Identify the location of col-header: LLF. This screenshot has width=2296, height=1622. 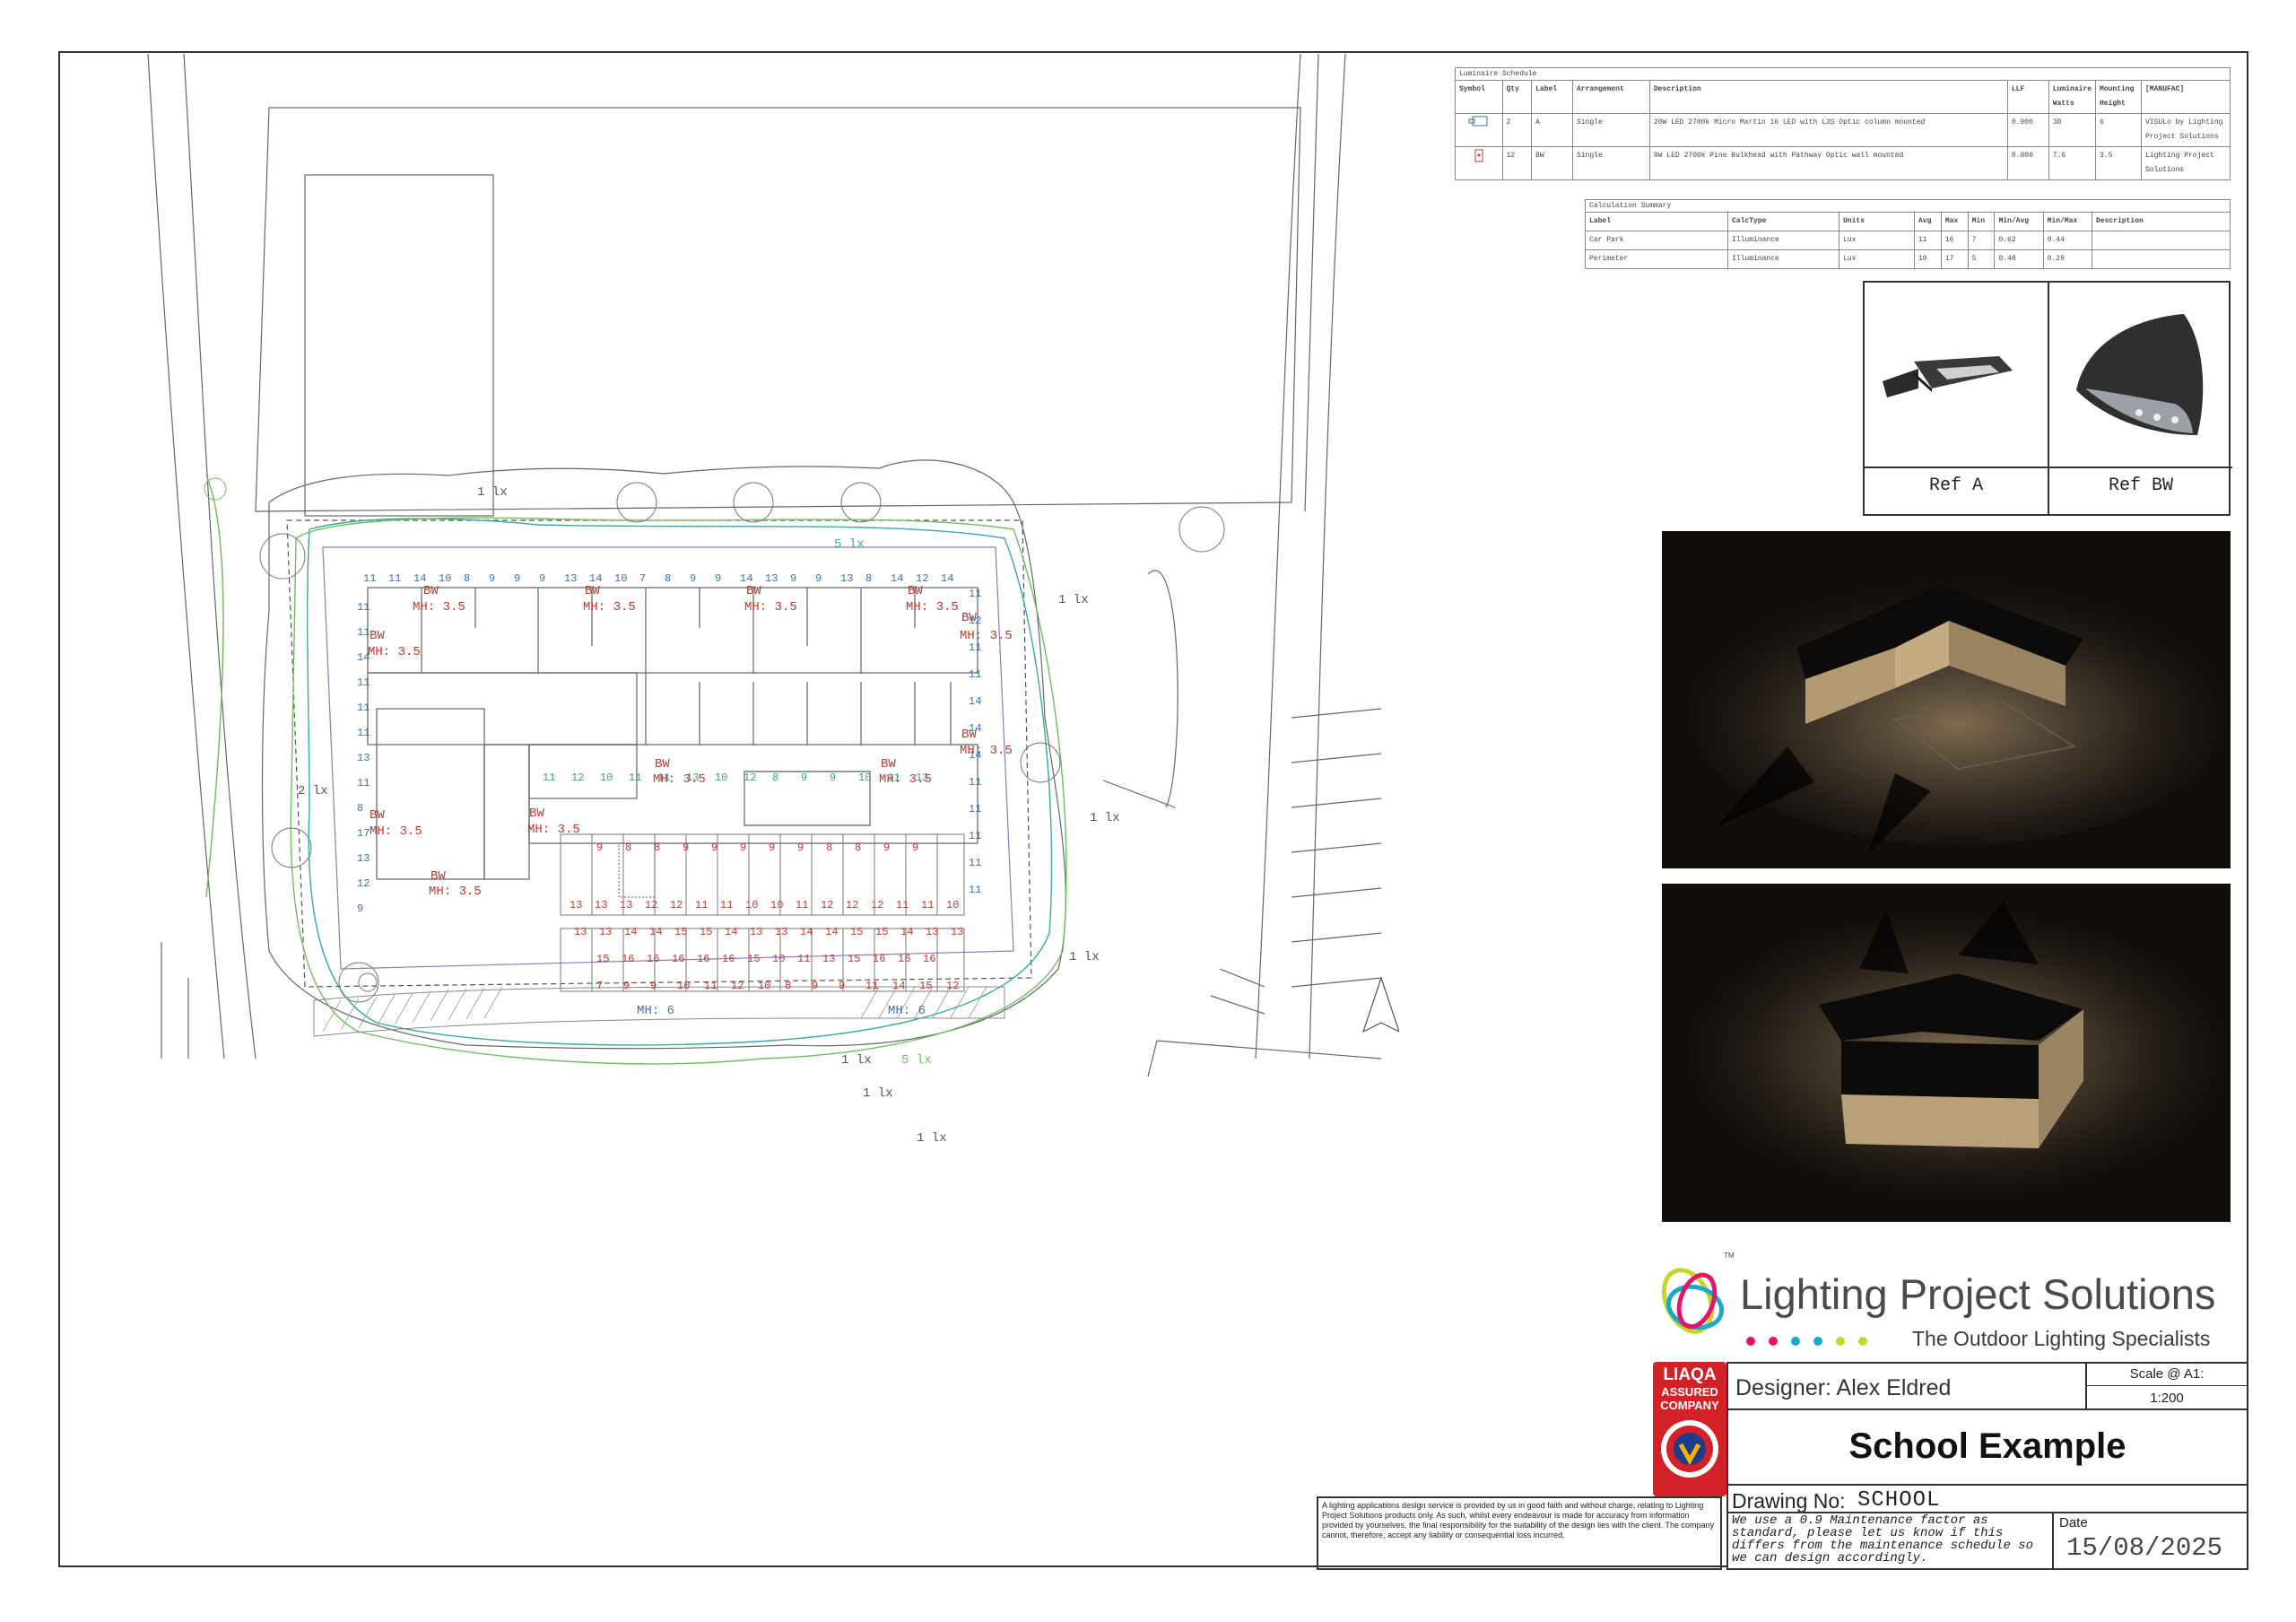
(2027, 97).